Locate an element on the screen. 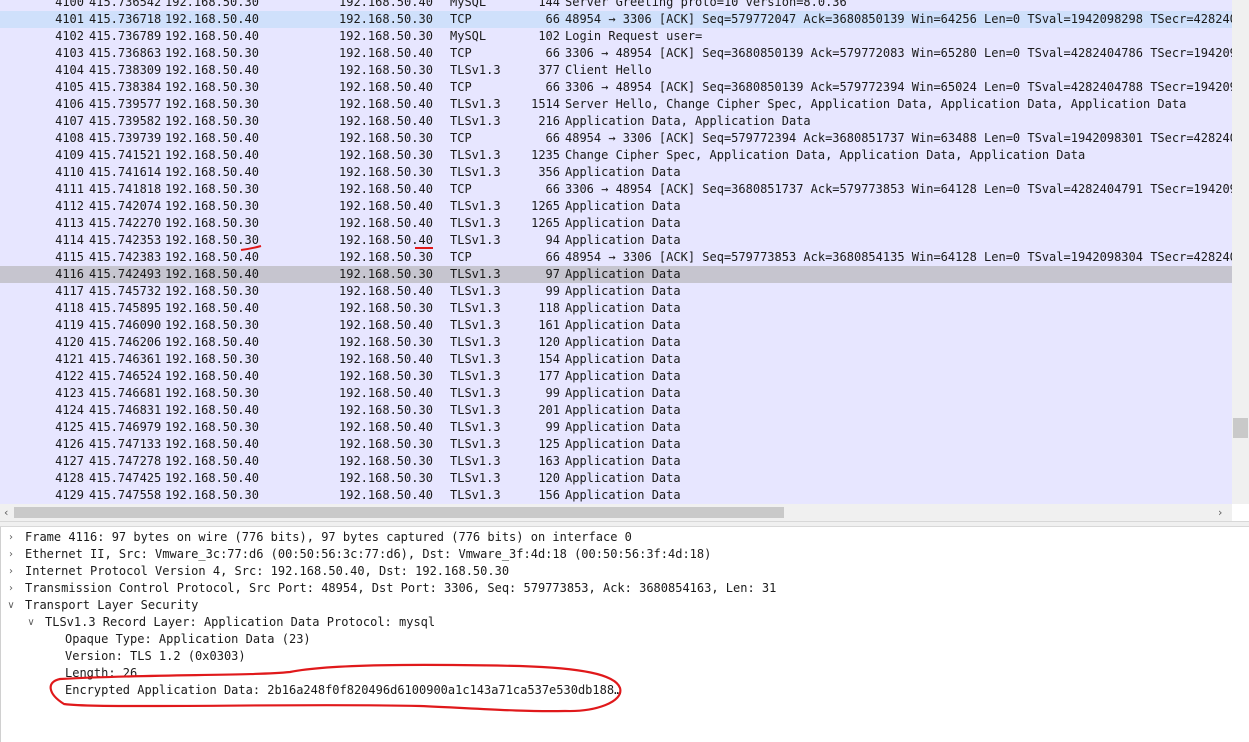  packet-length: 1265 is located at coordinates (545, 223).